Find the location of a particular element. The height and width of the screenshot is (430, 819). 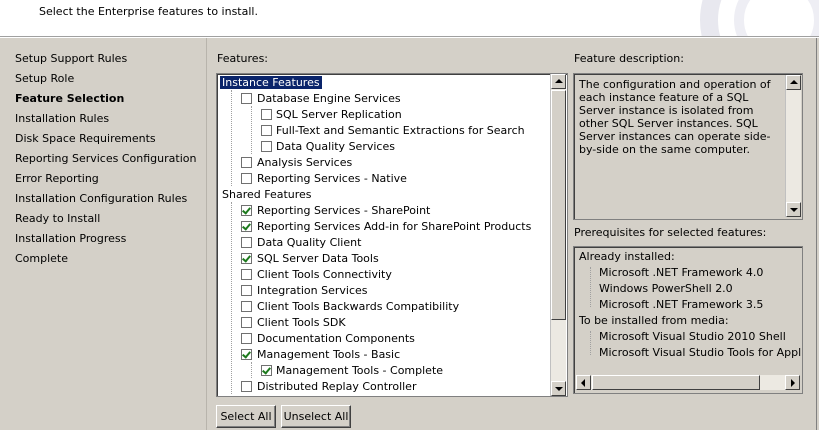

feature-tree-row: SQL Server Replication is located at coordinates (382, 115).